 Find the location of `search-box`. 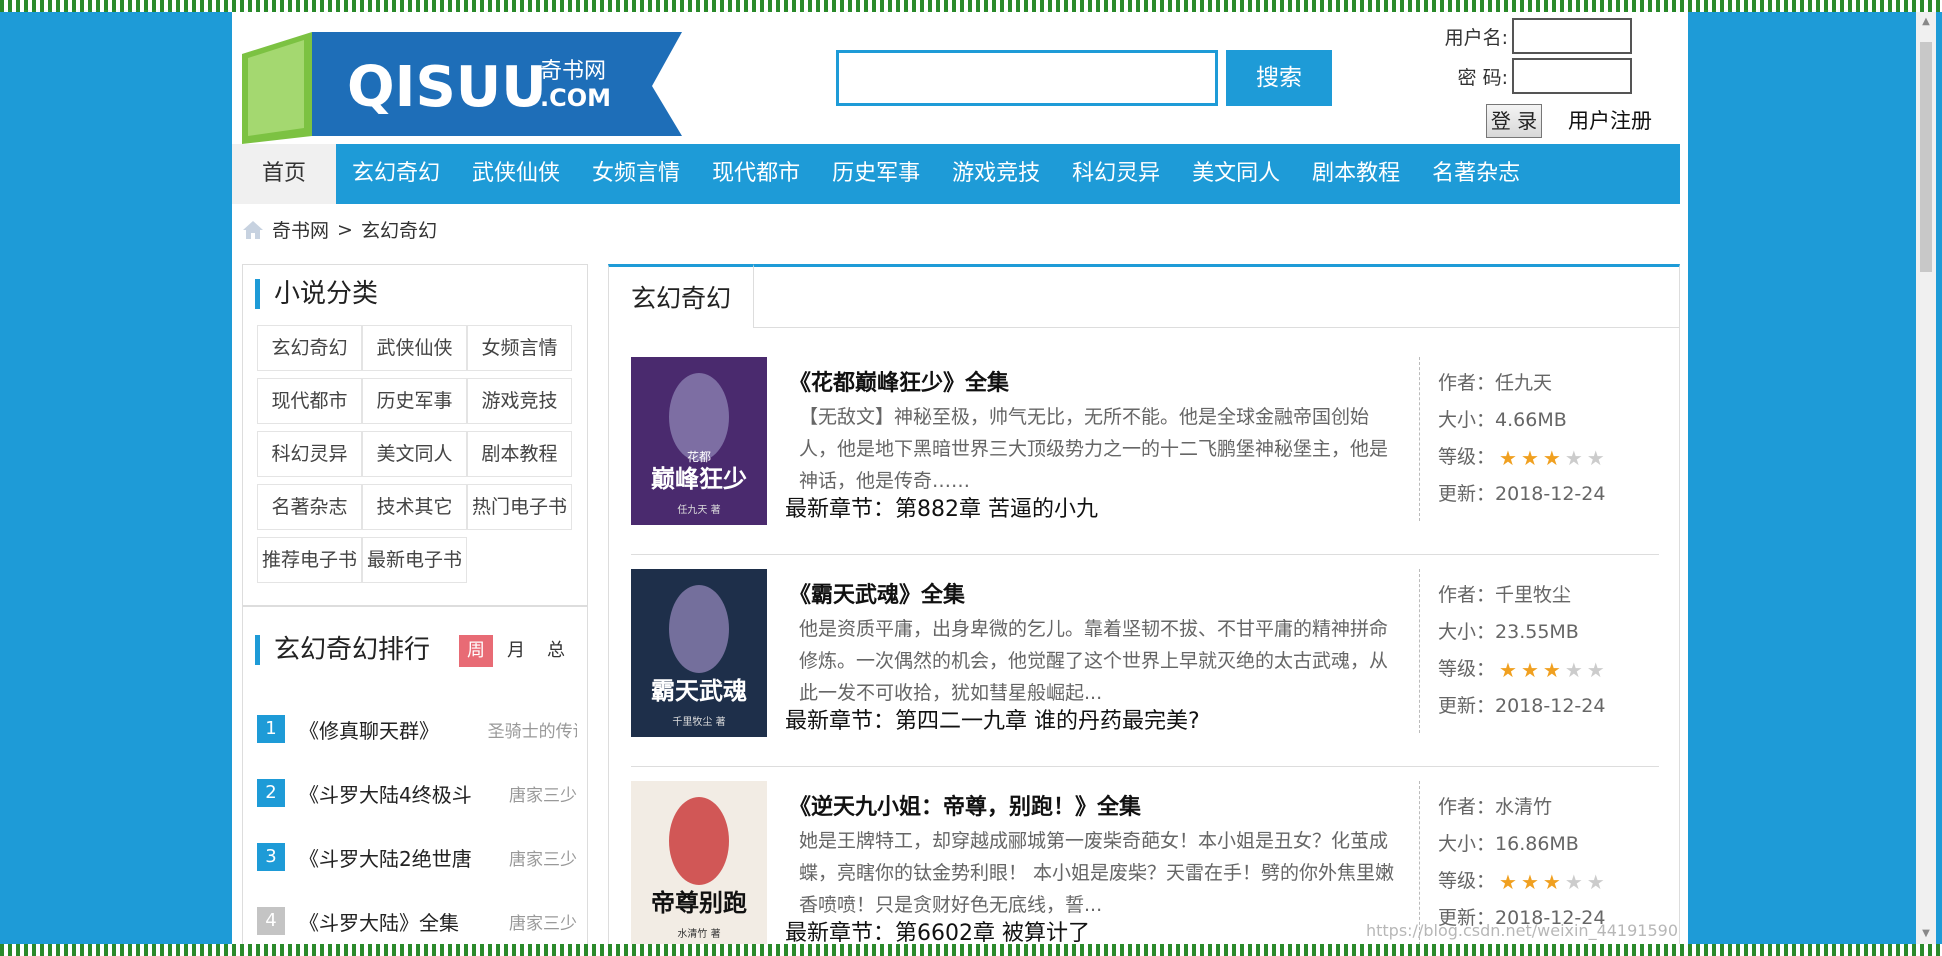

search-box is located at coordinates (1027, 78).